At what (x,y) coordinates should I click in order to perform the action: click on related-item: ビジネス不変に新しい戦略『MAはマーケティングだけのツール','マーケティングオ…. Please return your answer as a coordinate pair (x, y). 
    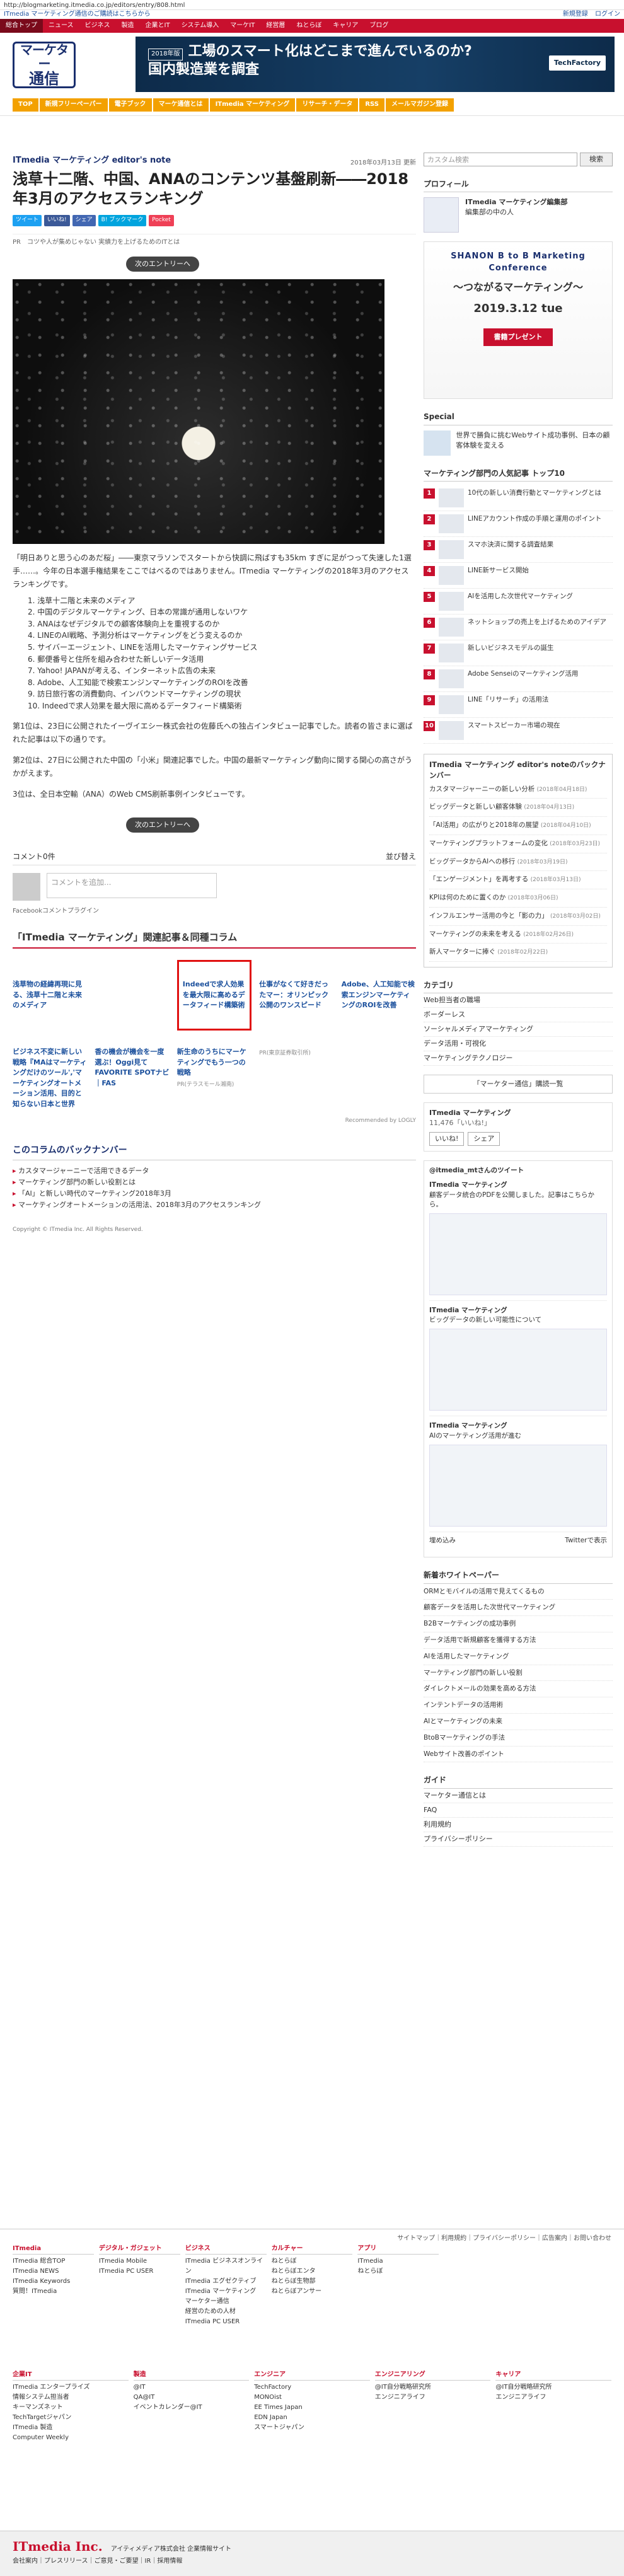
    Looking at the image, I should click on (50, 1079).